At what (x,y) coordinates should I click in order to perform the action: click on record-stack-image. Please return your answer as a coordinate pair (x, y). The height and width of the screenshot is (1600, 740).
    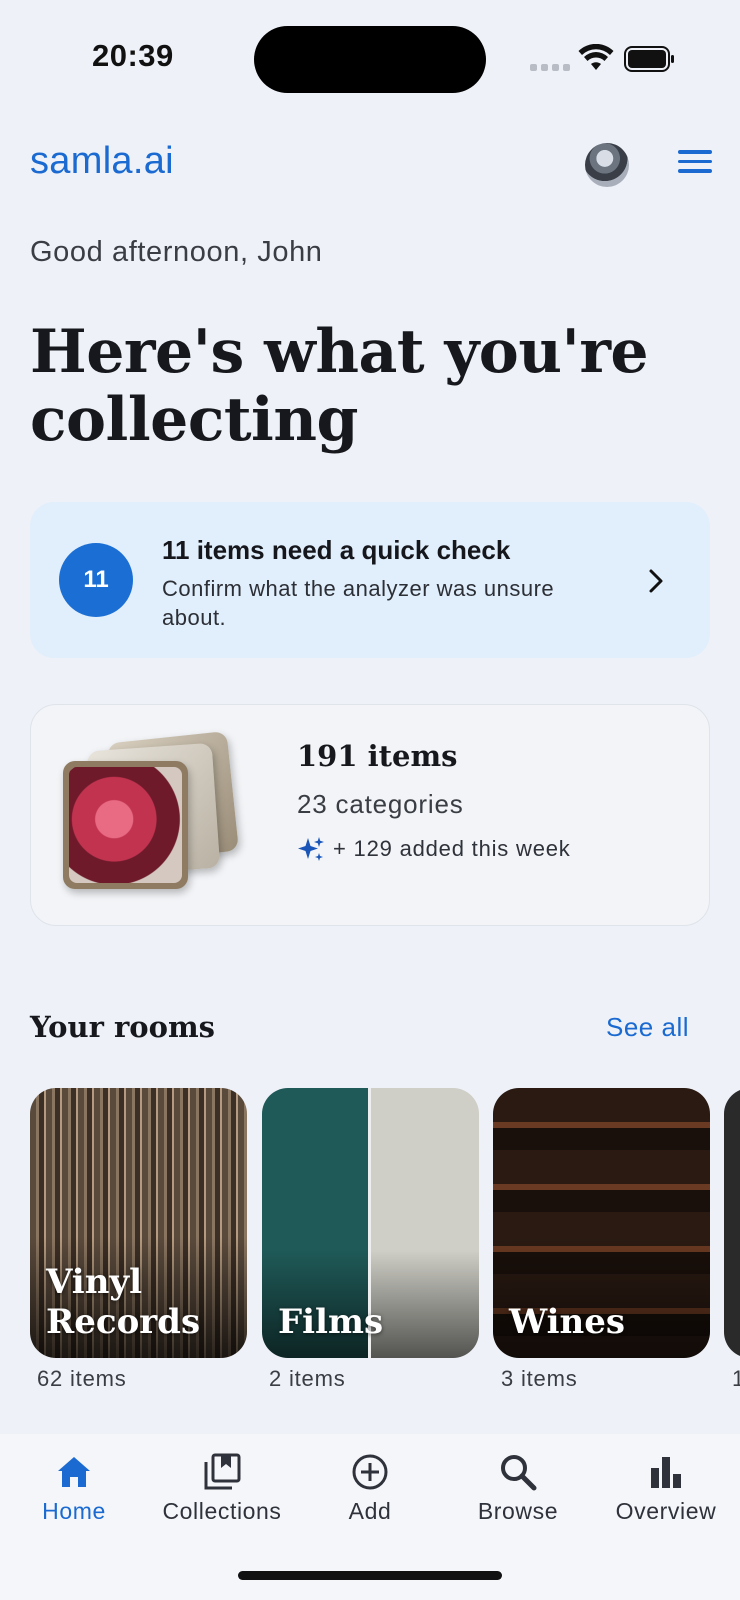
    Looking at the image, I should click on (151, 816).